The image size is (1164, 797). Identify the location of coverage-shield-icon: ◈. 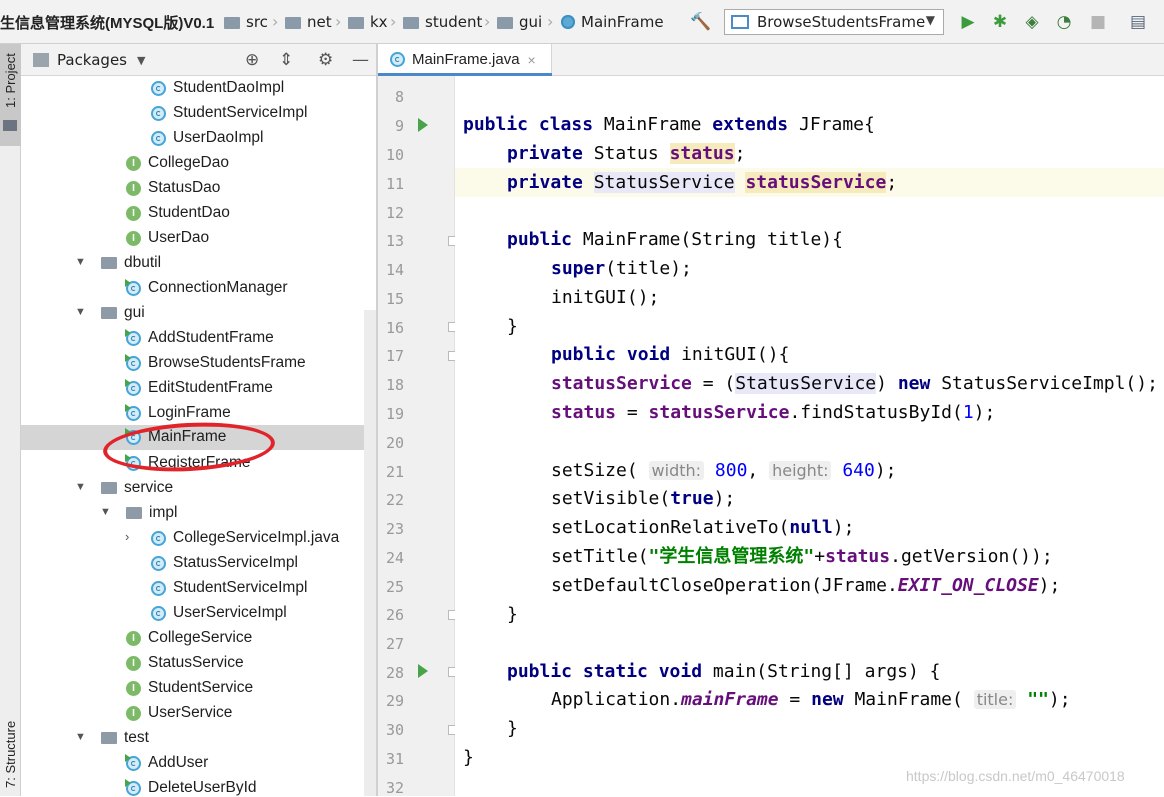
(1032, 22).